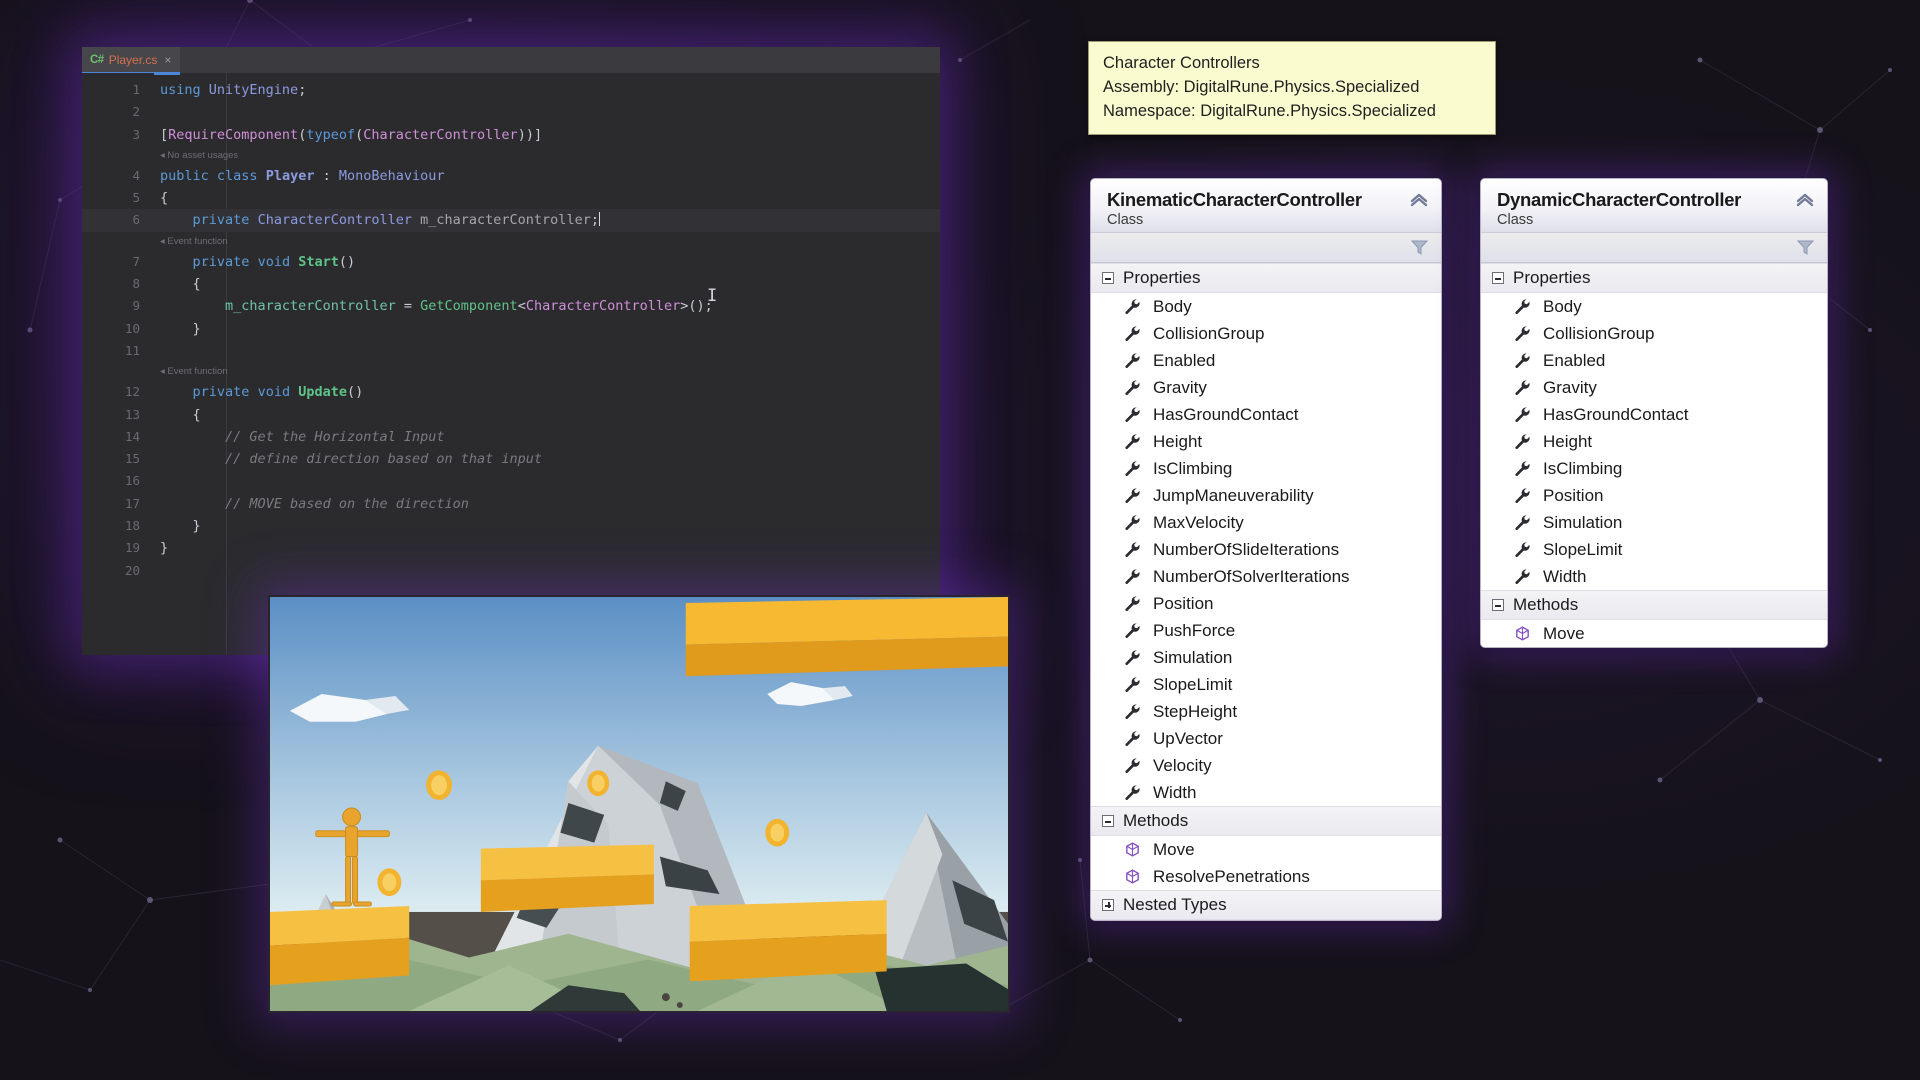 The image size is (1920, 1080). I want to click on list-item: NumberOfSlideIterations, so click(1266, 549).